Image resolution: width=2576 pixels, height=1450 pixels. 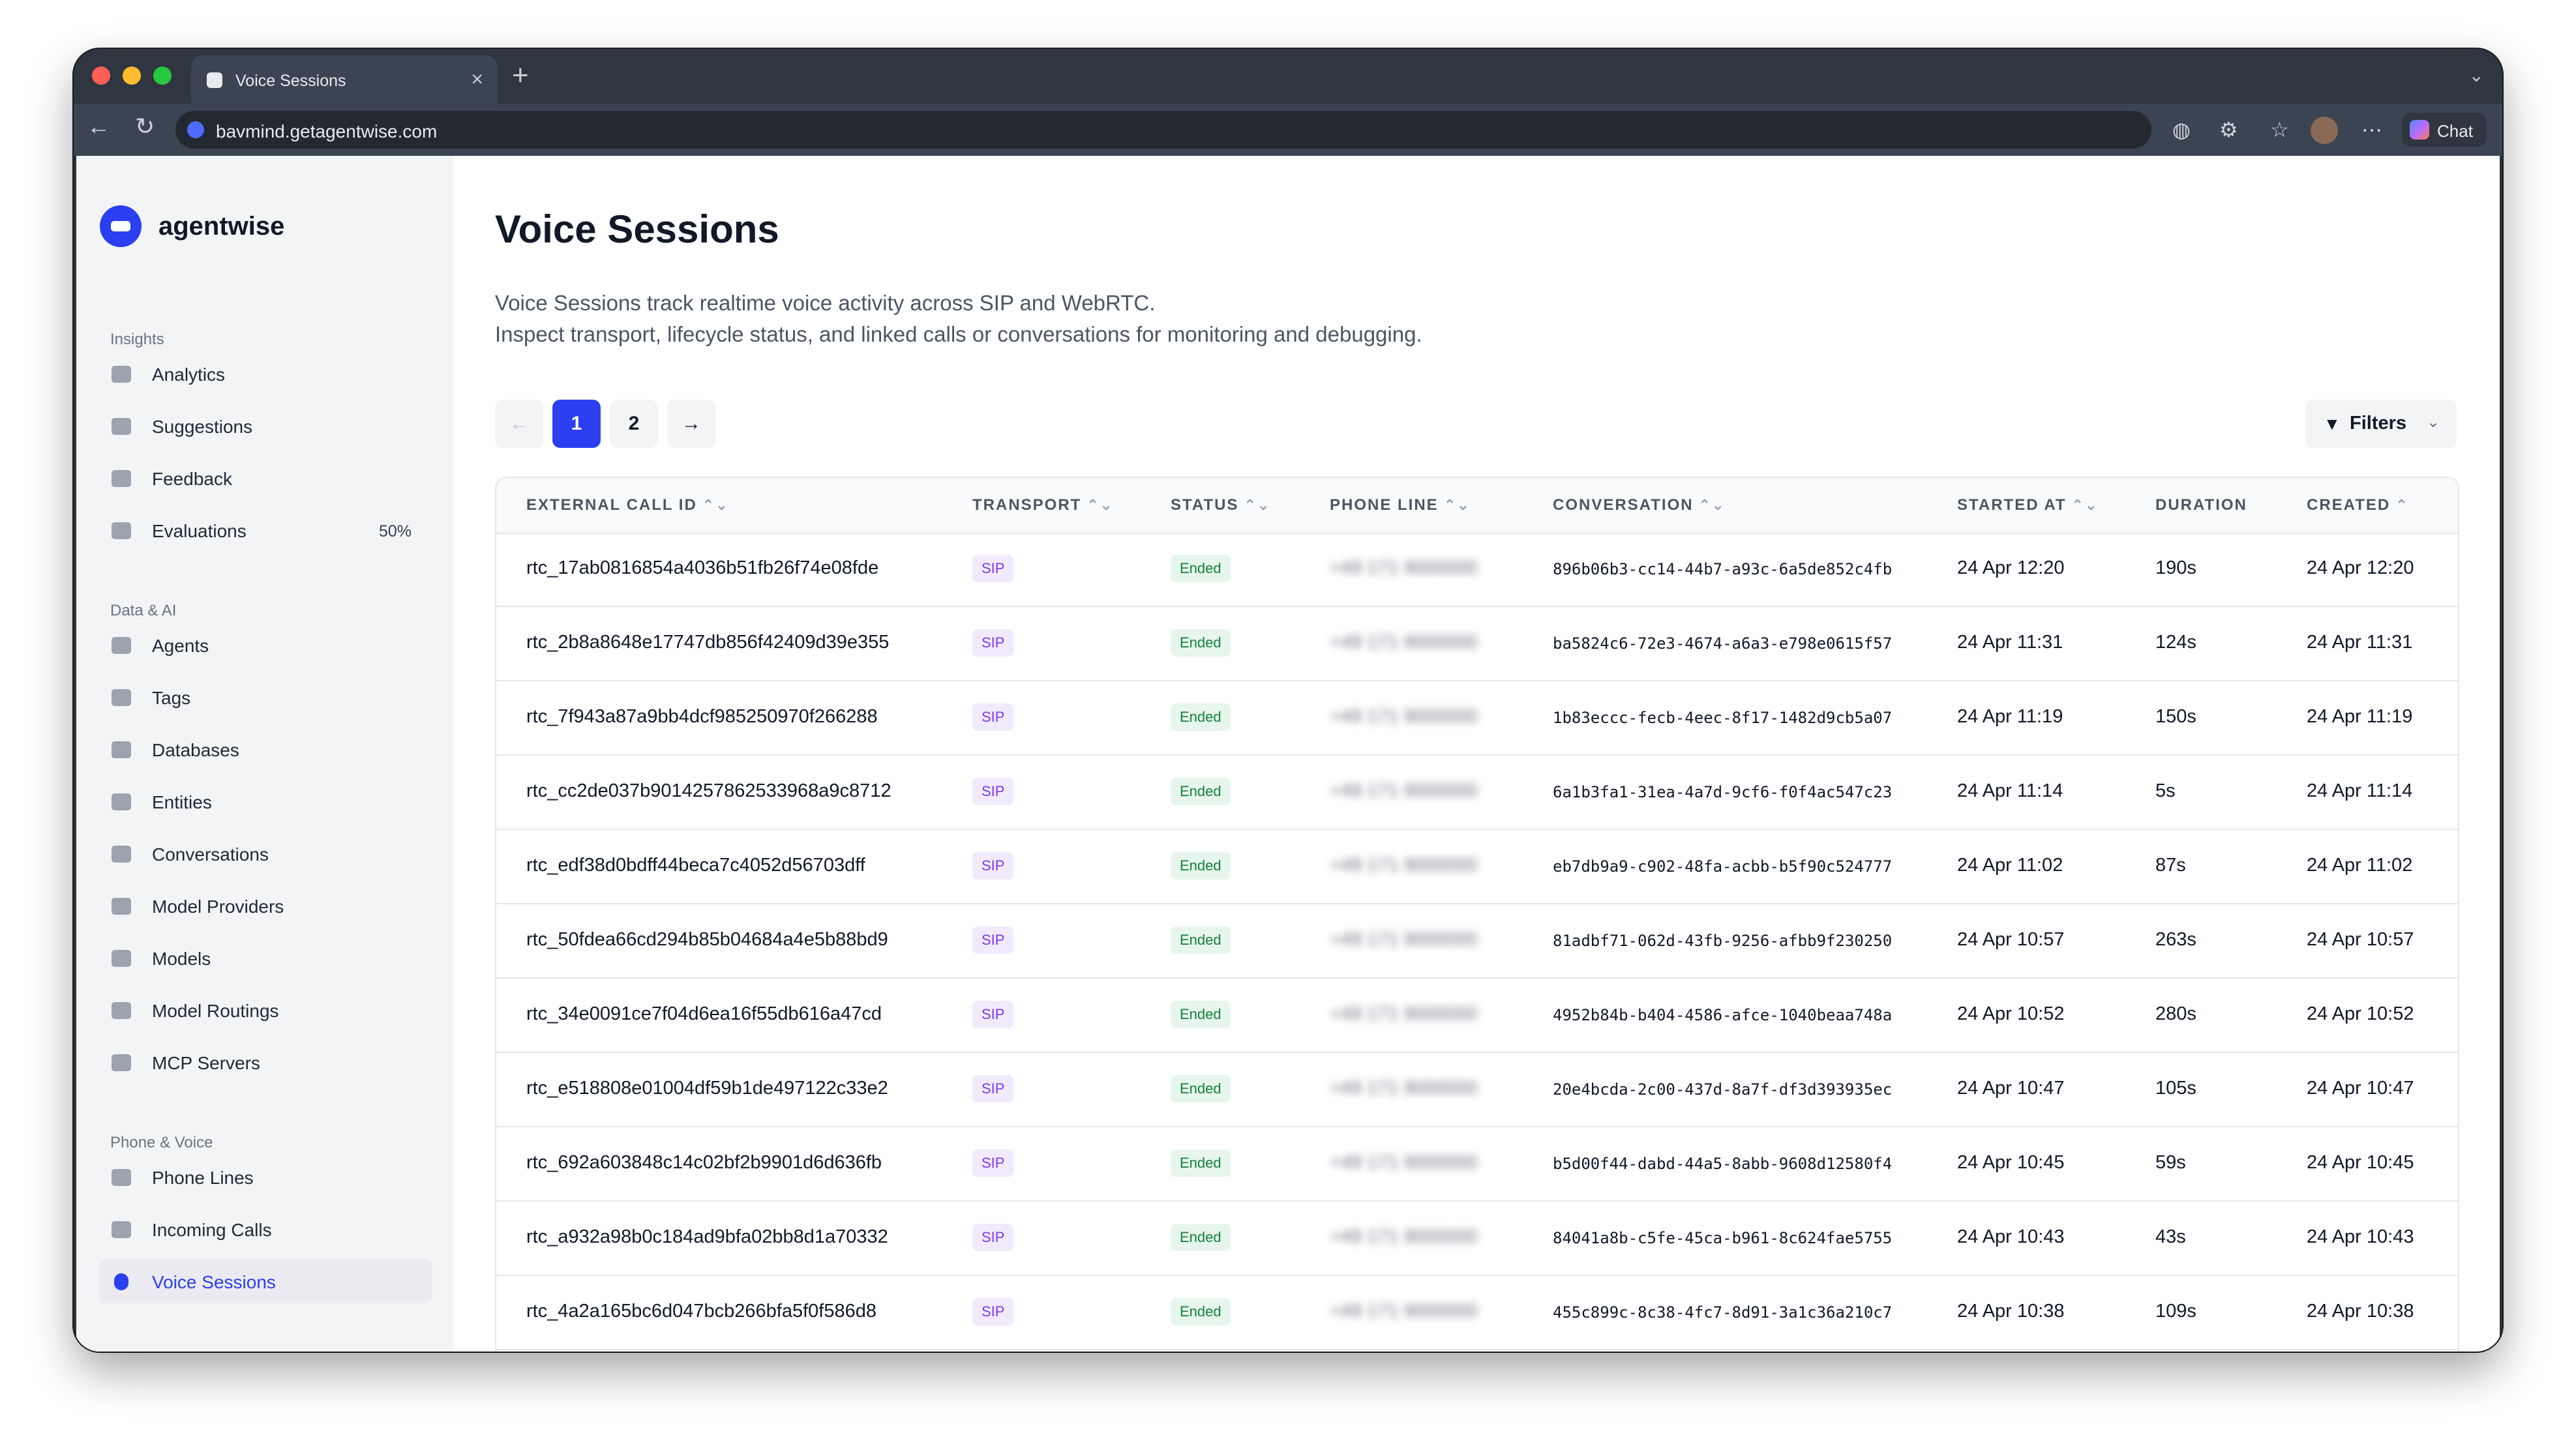 What do you see at coordinates (265, 906) in the screenshot?
I see `sidebar-item-model-providers: Model Providers` at bounding box center [265, 906].